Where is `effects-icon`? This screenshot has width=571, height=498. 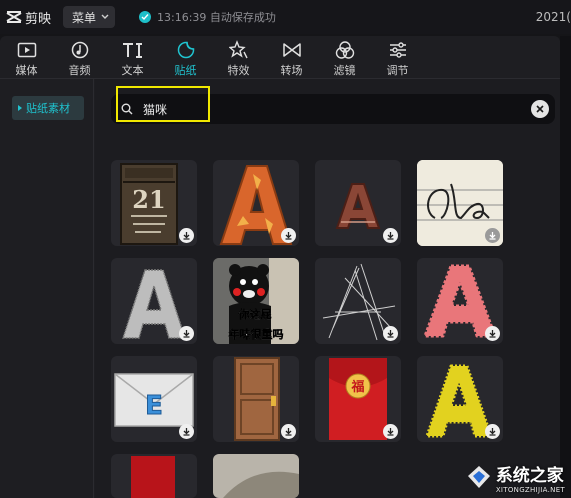
effects-icon is located at coordinates (238, 49).